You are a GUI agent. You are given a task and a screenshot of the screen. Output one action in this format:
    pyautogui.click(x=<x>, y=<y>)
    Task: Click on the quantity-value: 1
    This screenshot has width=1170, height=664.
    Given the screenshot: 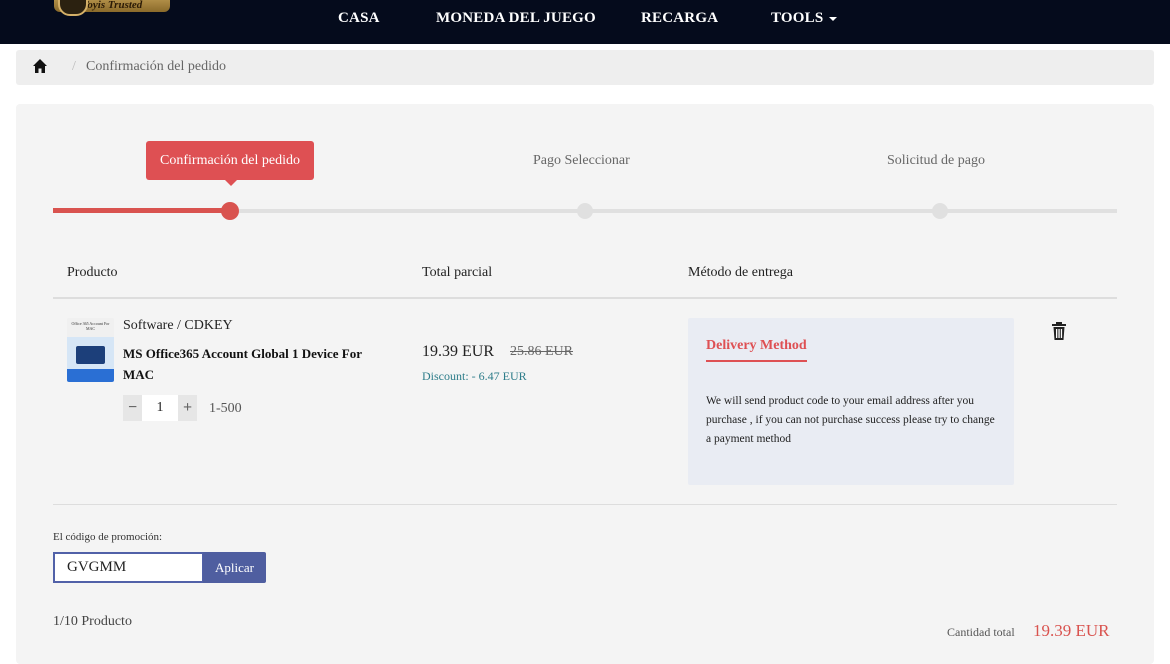 What is the action you would take?
    pyautogui.click(x=160, y=408)
    